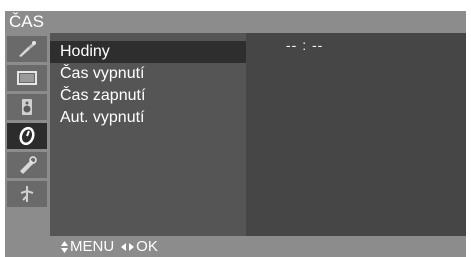 This screenshot has width=471, height=257. I want to click on category-icon-column, so click(27, 134).